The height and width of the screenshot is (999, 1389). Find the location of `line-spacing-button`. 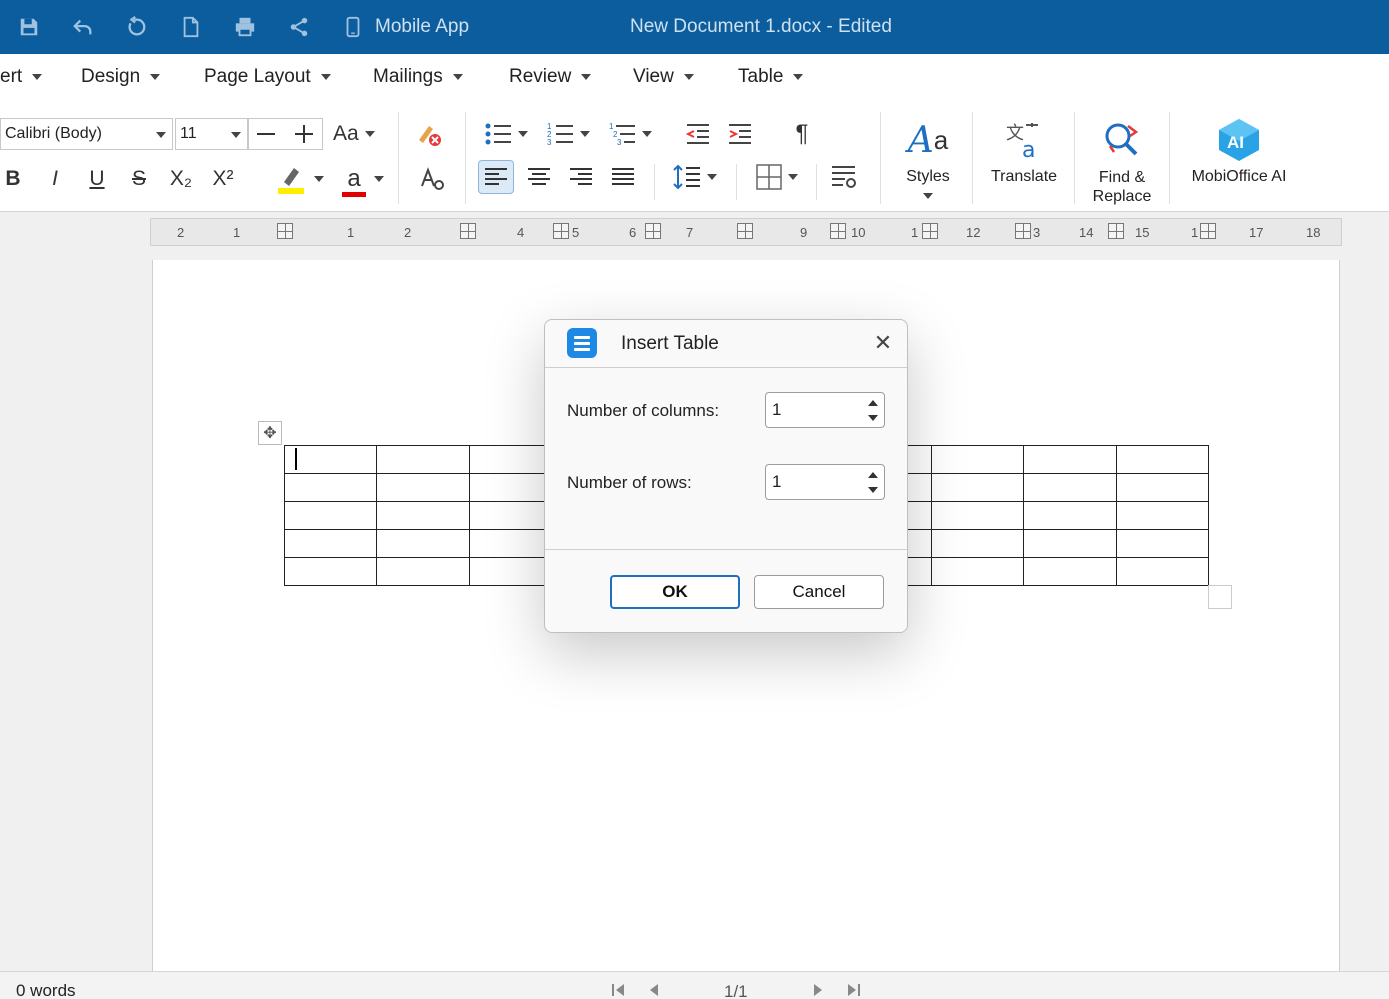

line-spacing-button is located at coordinates (695, 177).